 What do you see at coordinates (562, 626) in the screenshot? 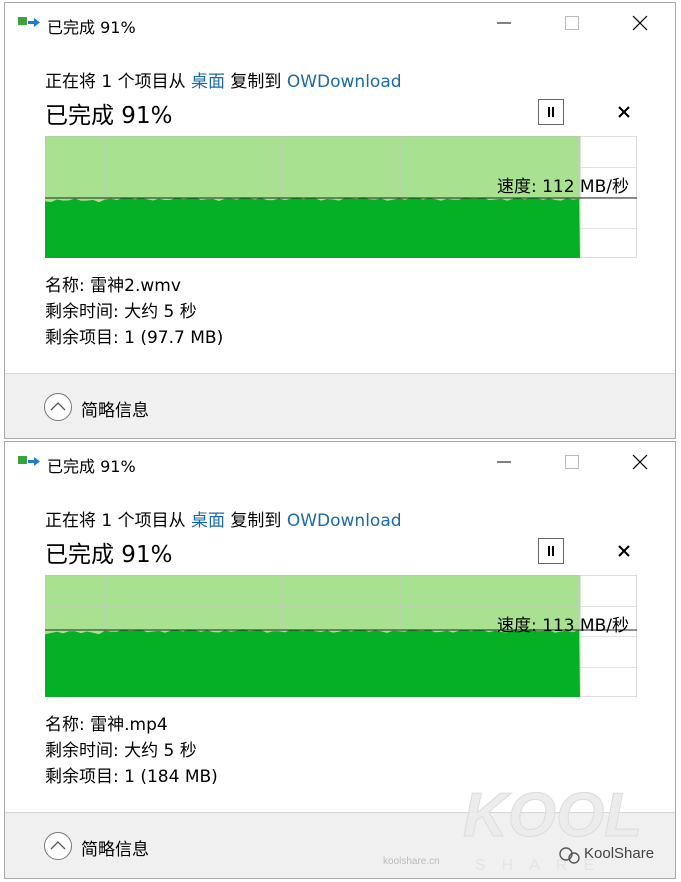
I see `speed-label: 速度: 113 MB/秒` at bounding box center [562, 626].